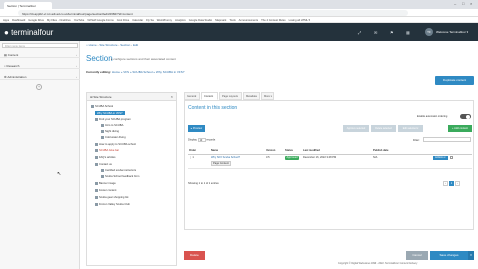 This screenshot has width=478, height=269. Describe the element at coordinates (36, 20) in the screenshot. I see `bookmark-item: Google Drive` at that location.